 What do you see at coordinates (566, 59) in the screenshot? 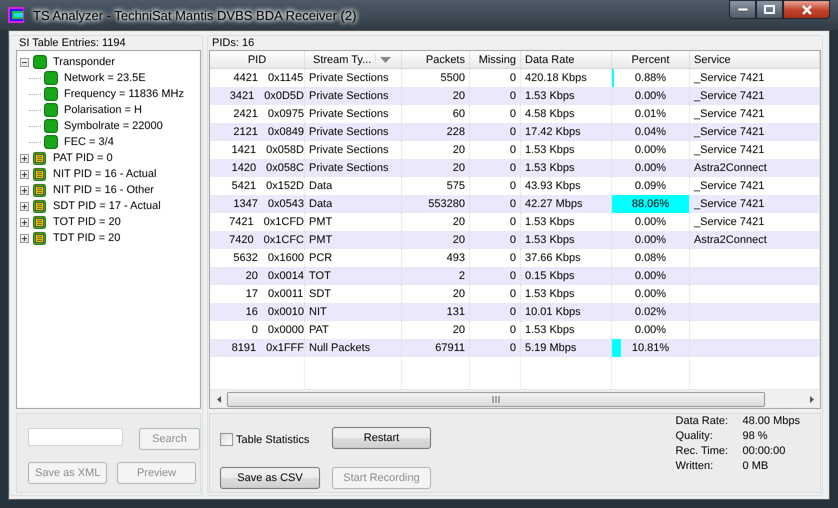
I see `column-header: Data Rate` at bounding box center [566, 59].